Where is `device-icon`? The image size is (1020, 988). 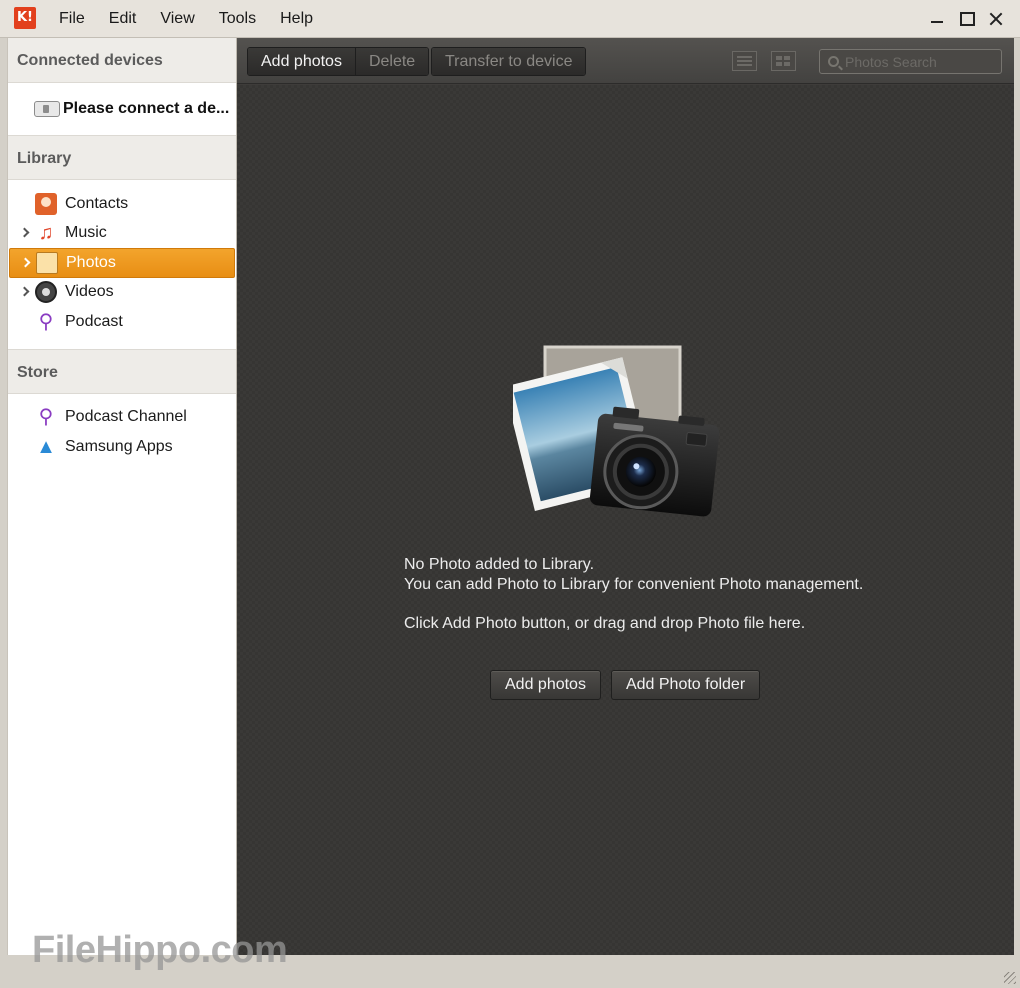
device-icon is located at coordinates (47, 109).